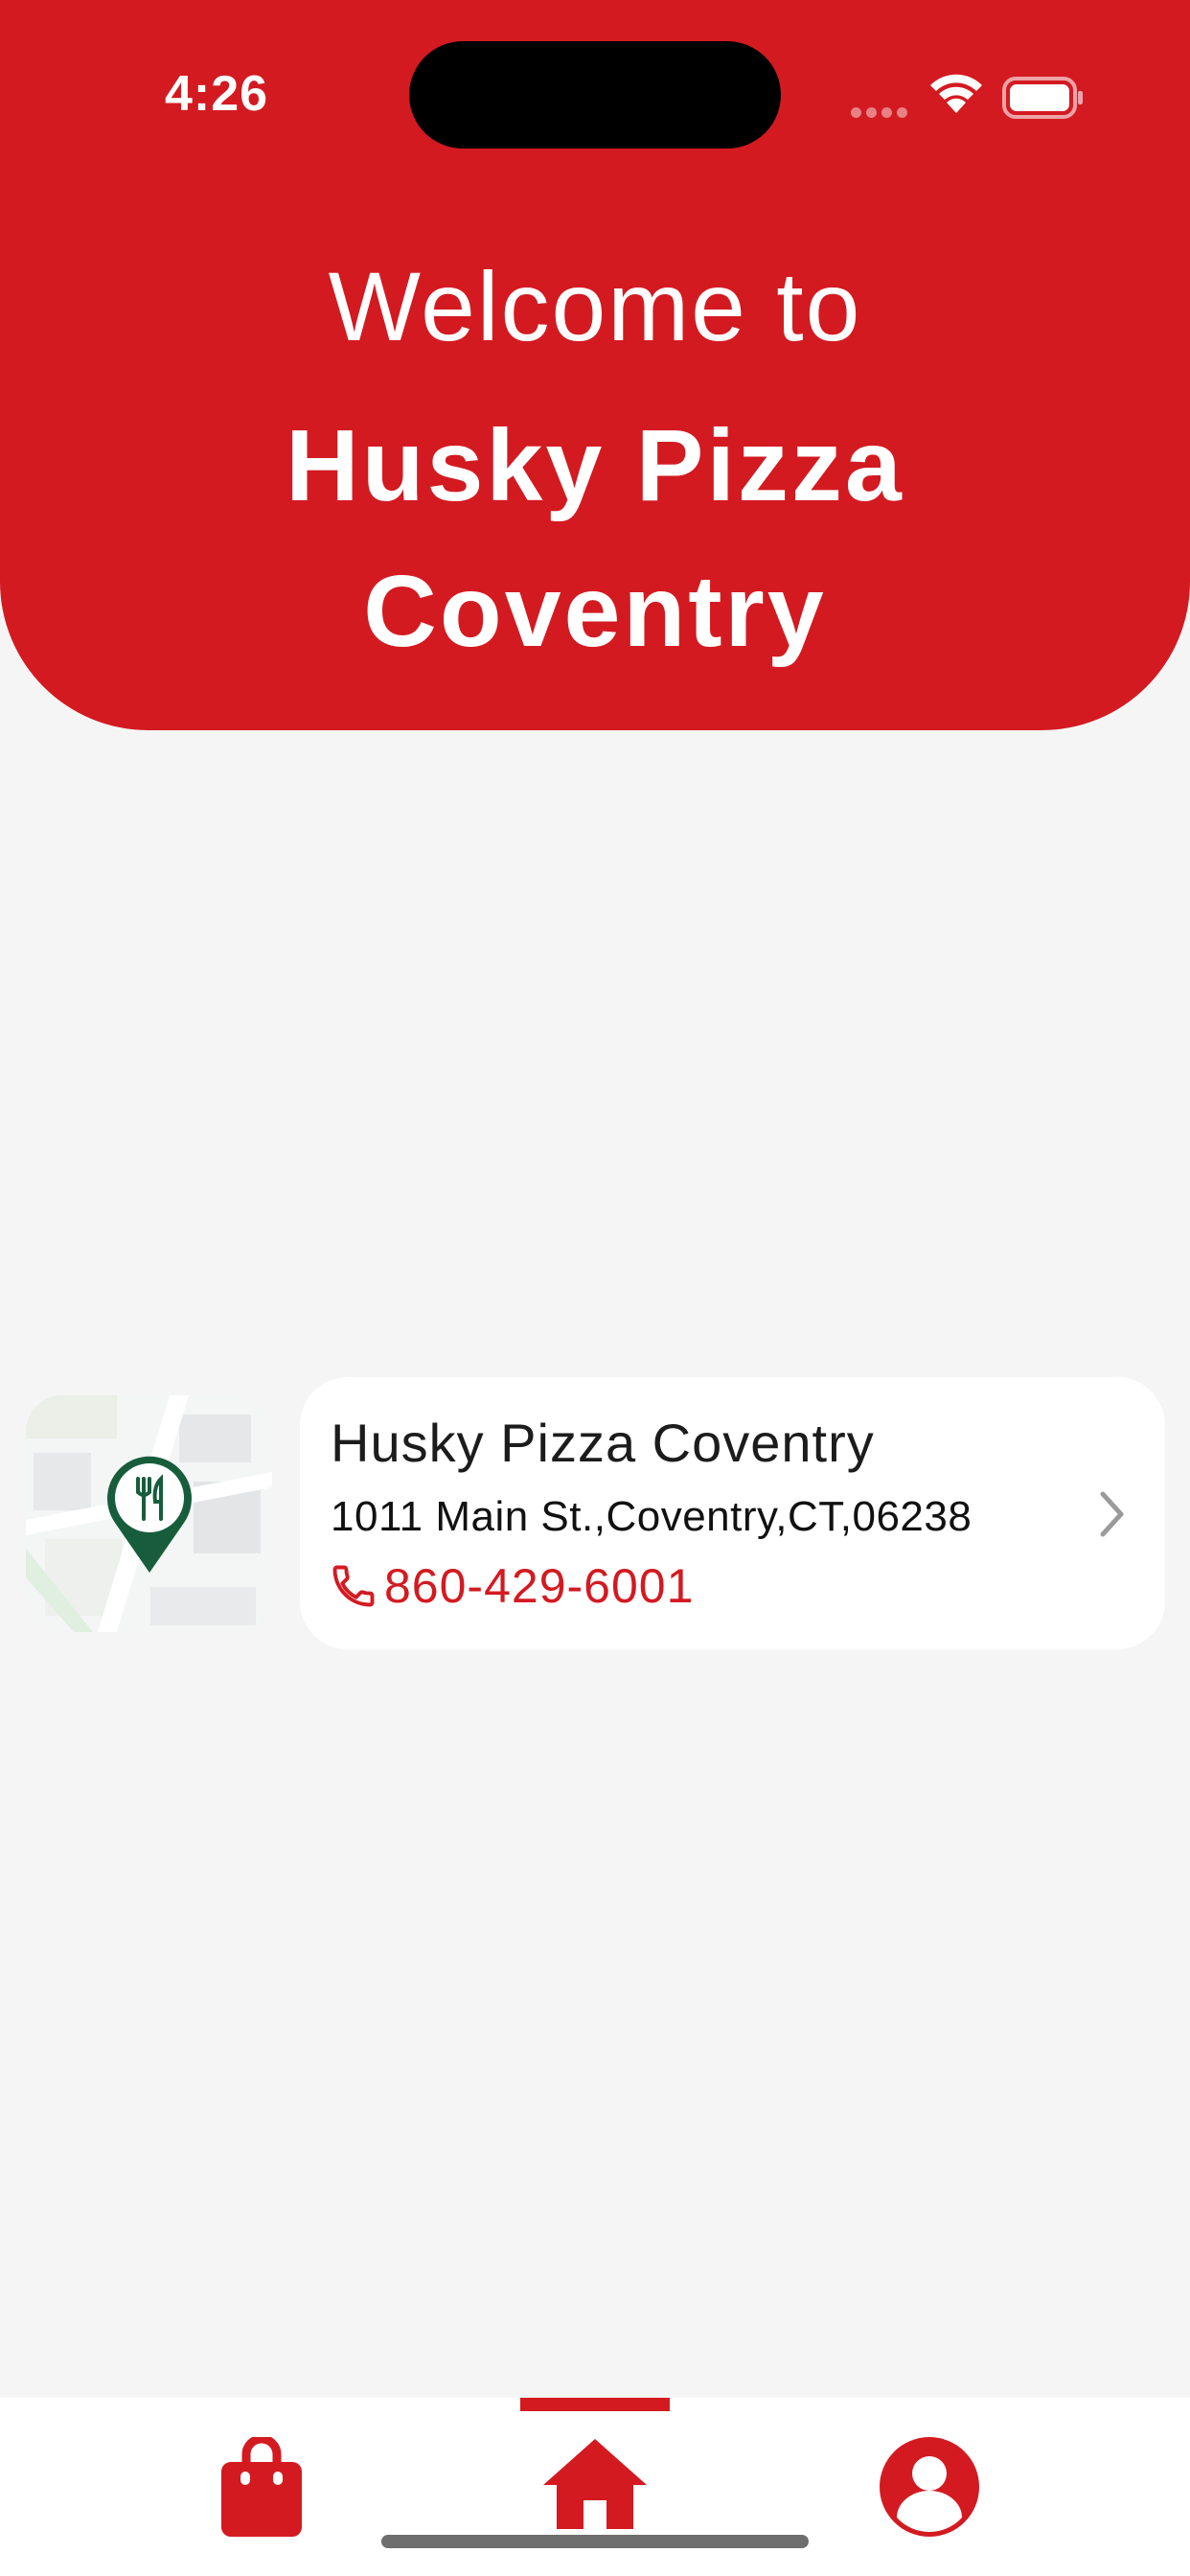 The height and width of the screenshot is (2576, 1190). Describe the element at coordinates (595, 466) in the screenshot. I see `title-line-1: Husky Pizza` at that location.